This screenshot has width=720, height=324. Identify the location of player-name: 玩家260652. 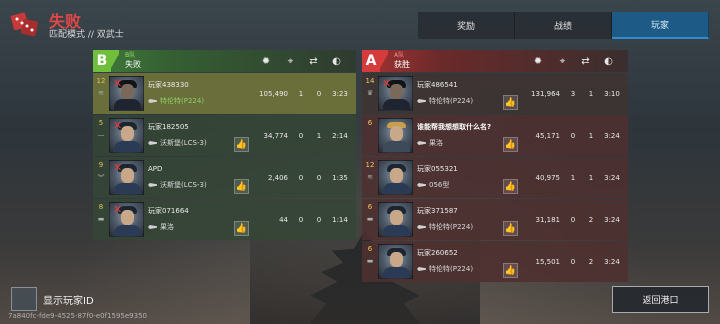
(437, 253).